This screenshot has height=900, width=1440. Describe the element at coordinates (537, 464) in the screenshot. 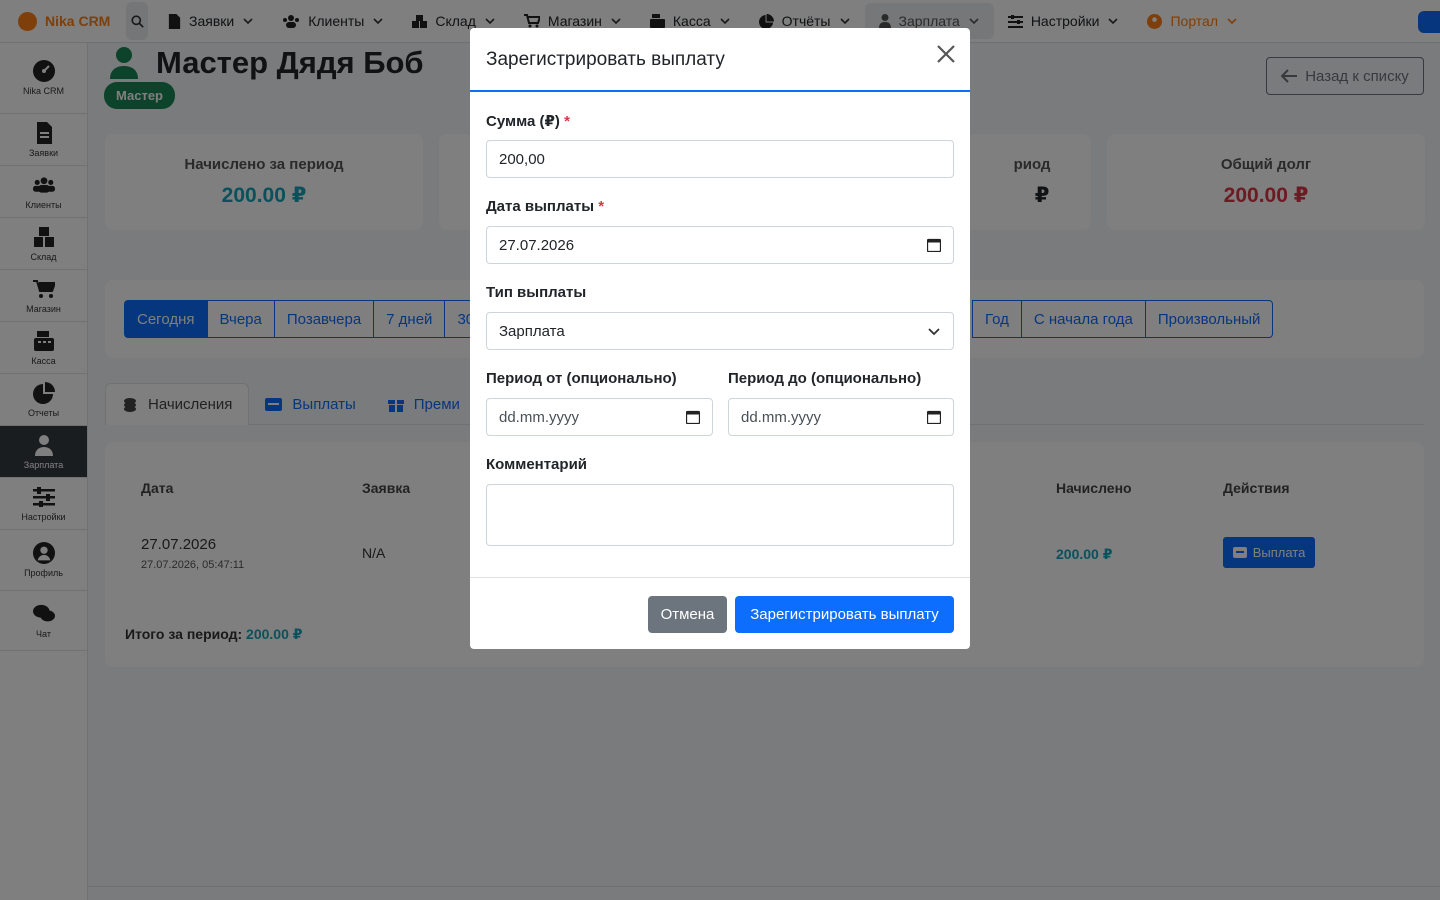

I see `comment-label: Комментарий` at that location.